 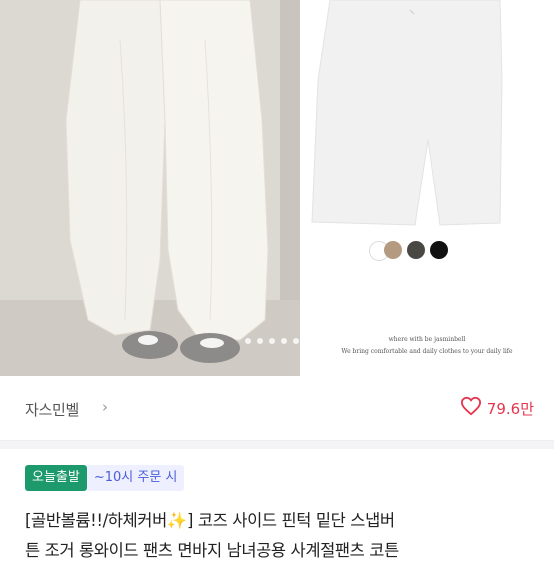 What do you see at coordinates (105, 407) in the screenshot?
I see `chevron-right-icon: ›` at bounding box center [105, 407].